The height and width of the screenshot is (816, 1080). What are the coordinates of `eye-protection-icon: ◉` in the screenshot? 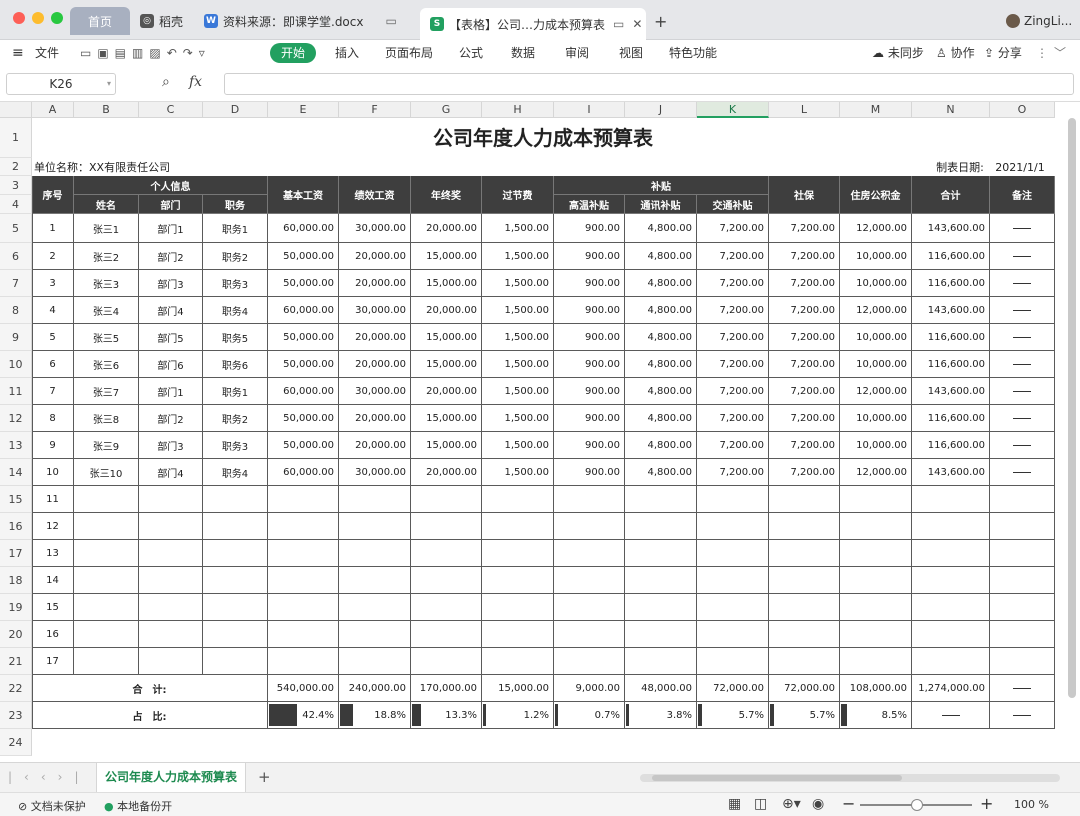 It's located at (818, 804).